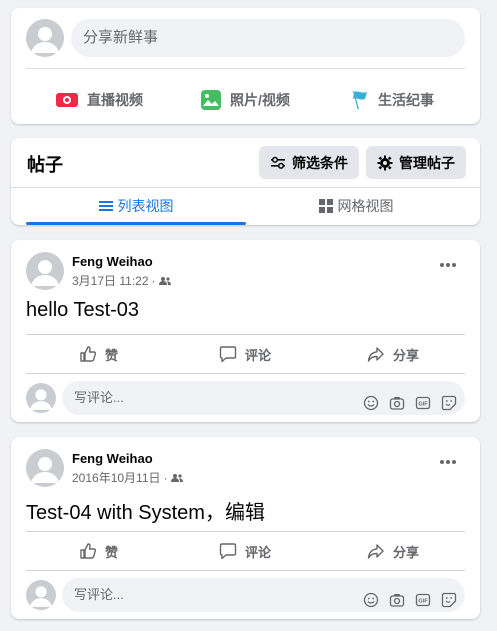 The height and width of the screenshot is (631, 497). I want to click on post-meta: 2016年10月11日 ·, so click(127, 477).